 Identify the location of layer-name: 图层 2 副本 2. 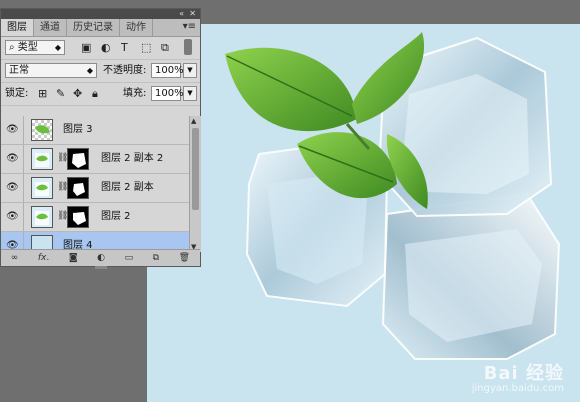
(132, 159).